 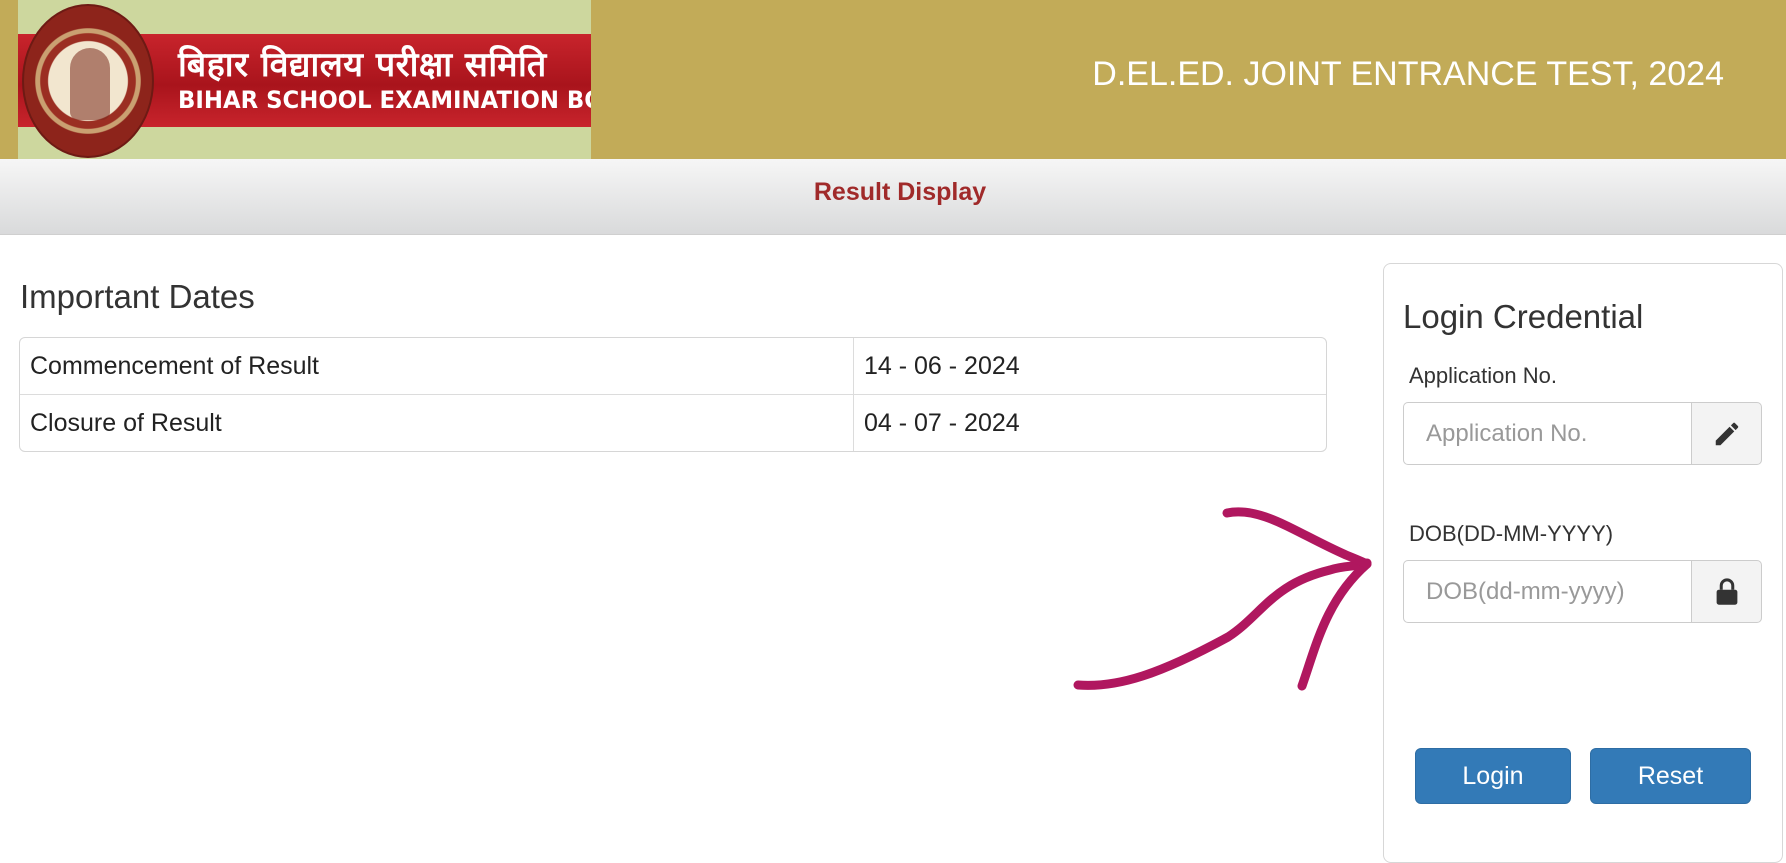 What do you see at coordinates (362, 65) in the screenshot?
I see `logo-hindi-text: बिहार विद्यालय परीक्षा समिति` at bounding box center [362, 65].